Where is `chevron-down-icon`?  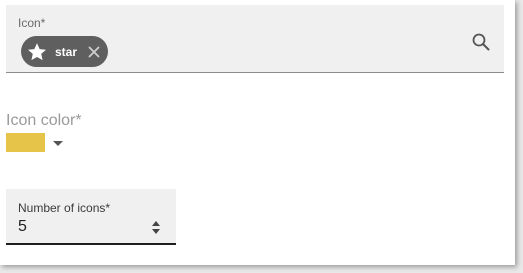
chevron-down-icon is located at coordinates (58, 143).